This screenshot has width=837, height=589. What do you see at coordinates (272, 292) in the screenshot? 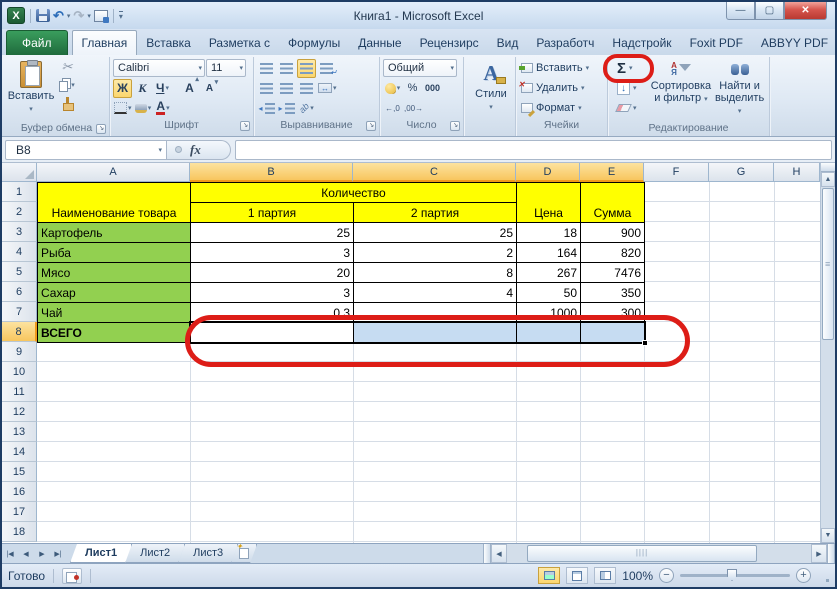
I see `cell-B6: 3` at bounding box center [272, 292].